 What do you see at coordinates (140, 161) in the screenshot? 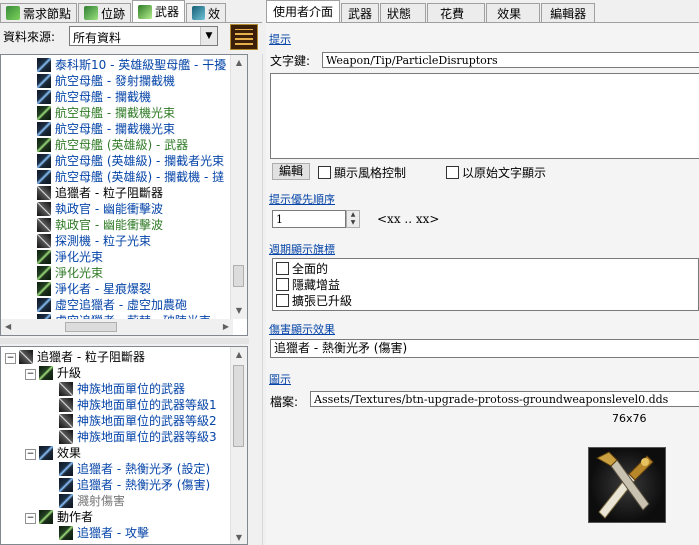
I see `list-item-label: 航空母艦 (英雄級) - 攔截者光束` at bounding box center [140, 161].